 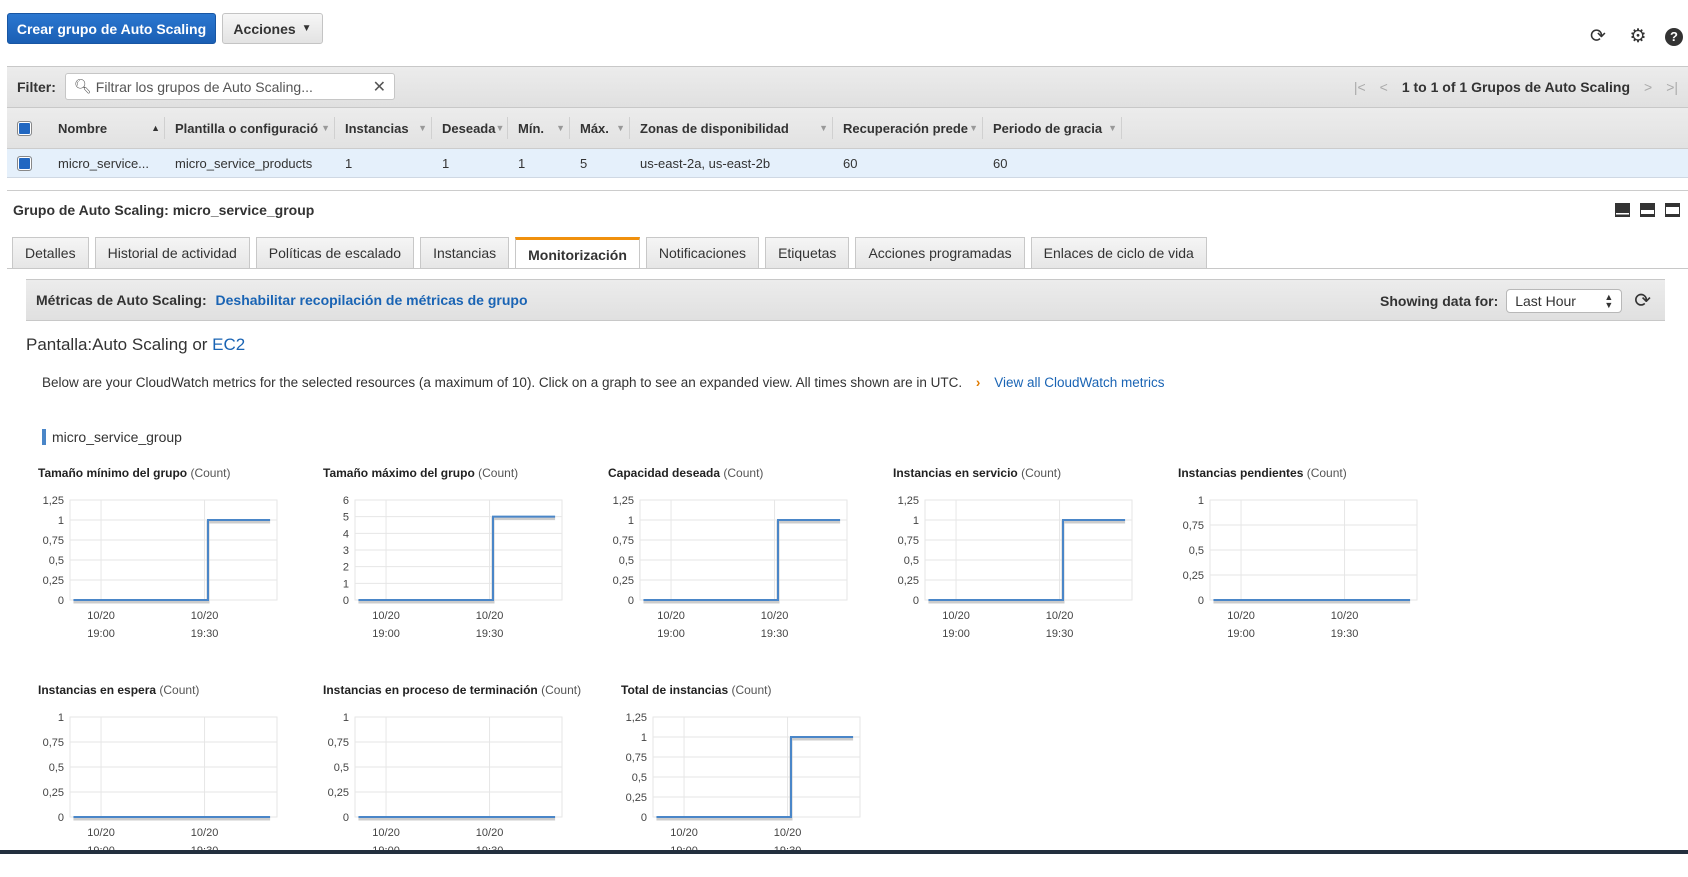 I want to click on last-page-icon: >|, so click(x=1672, y=87).